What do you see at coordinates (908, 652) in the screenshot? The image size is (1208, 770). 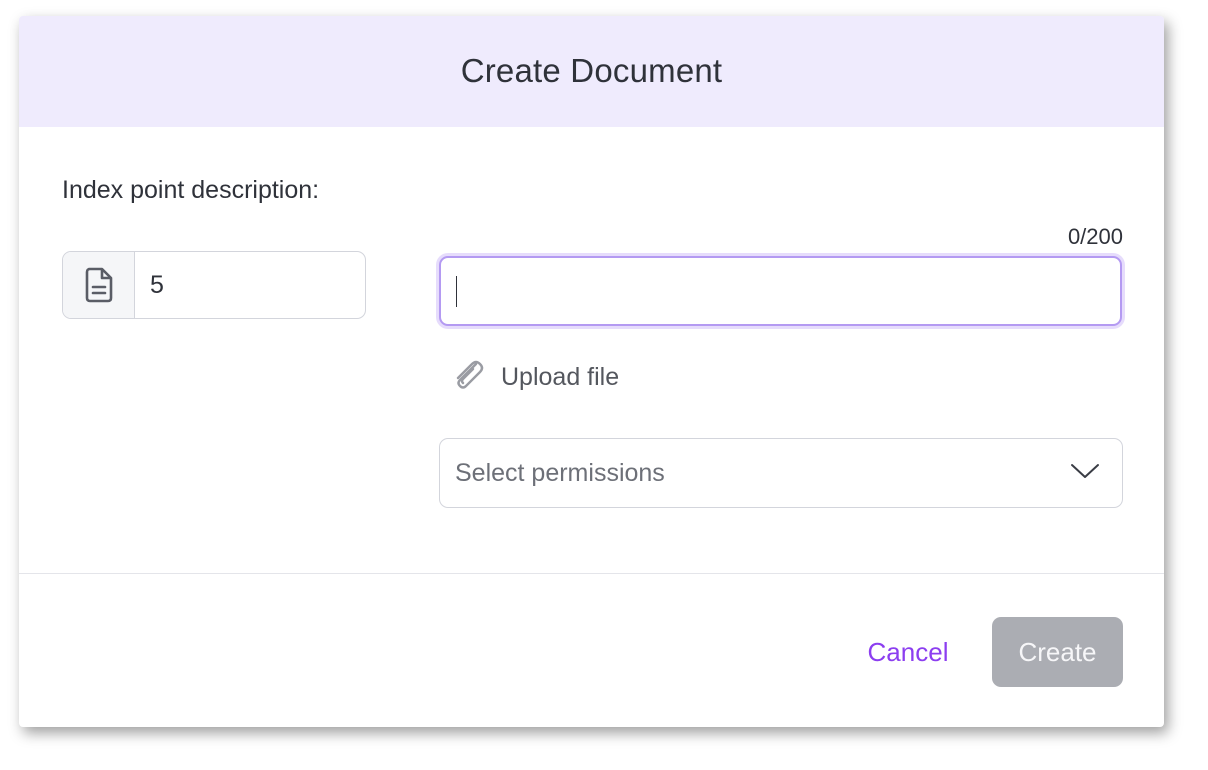 I see `cancel-button: Cancel` at bounding box center [908, 652].